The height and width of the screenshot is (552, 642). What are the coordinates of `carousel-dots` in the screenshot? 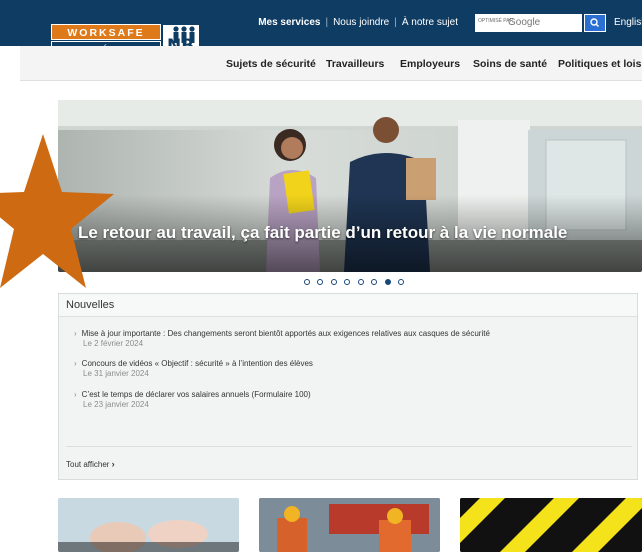 It's located at (355, 283).